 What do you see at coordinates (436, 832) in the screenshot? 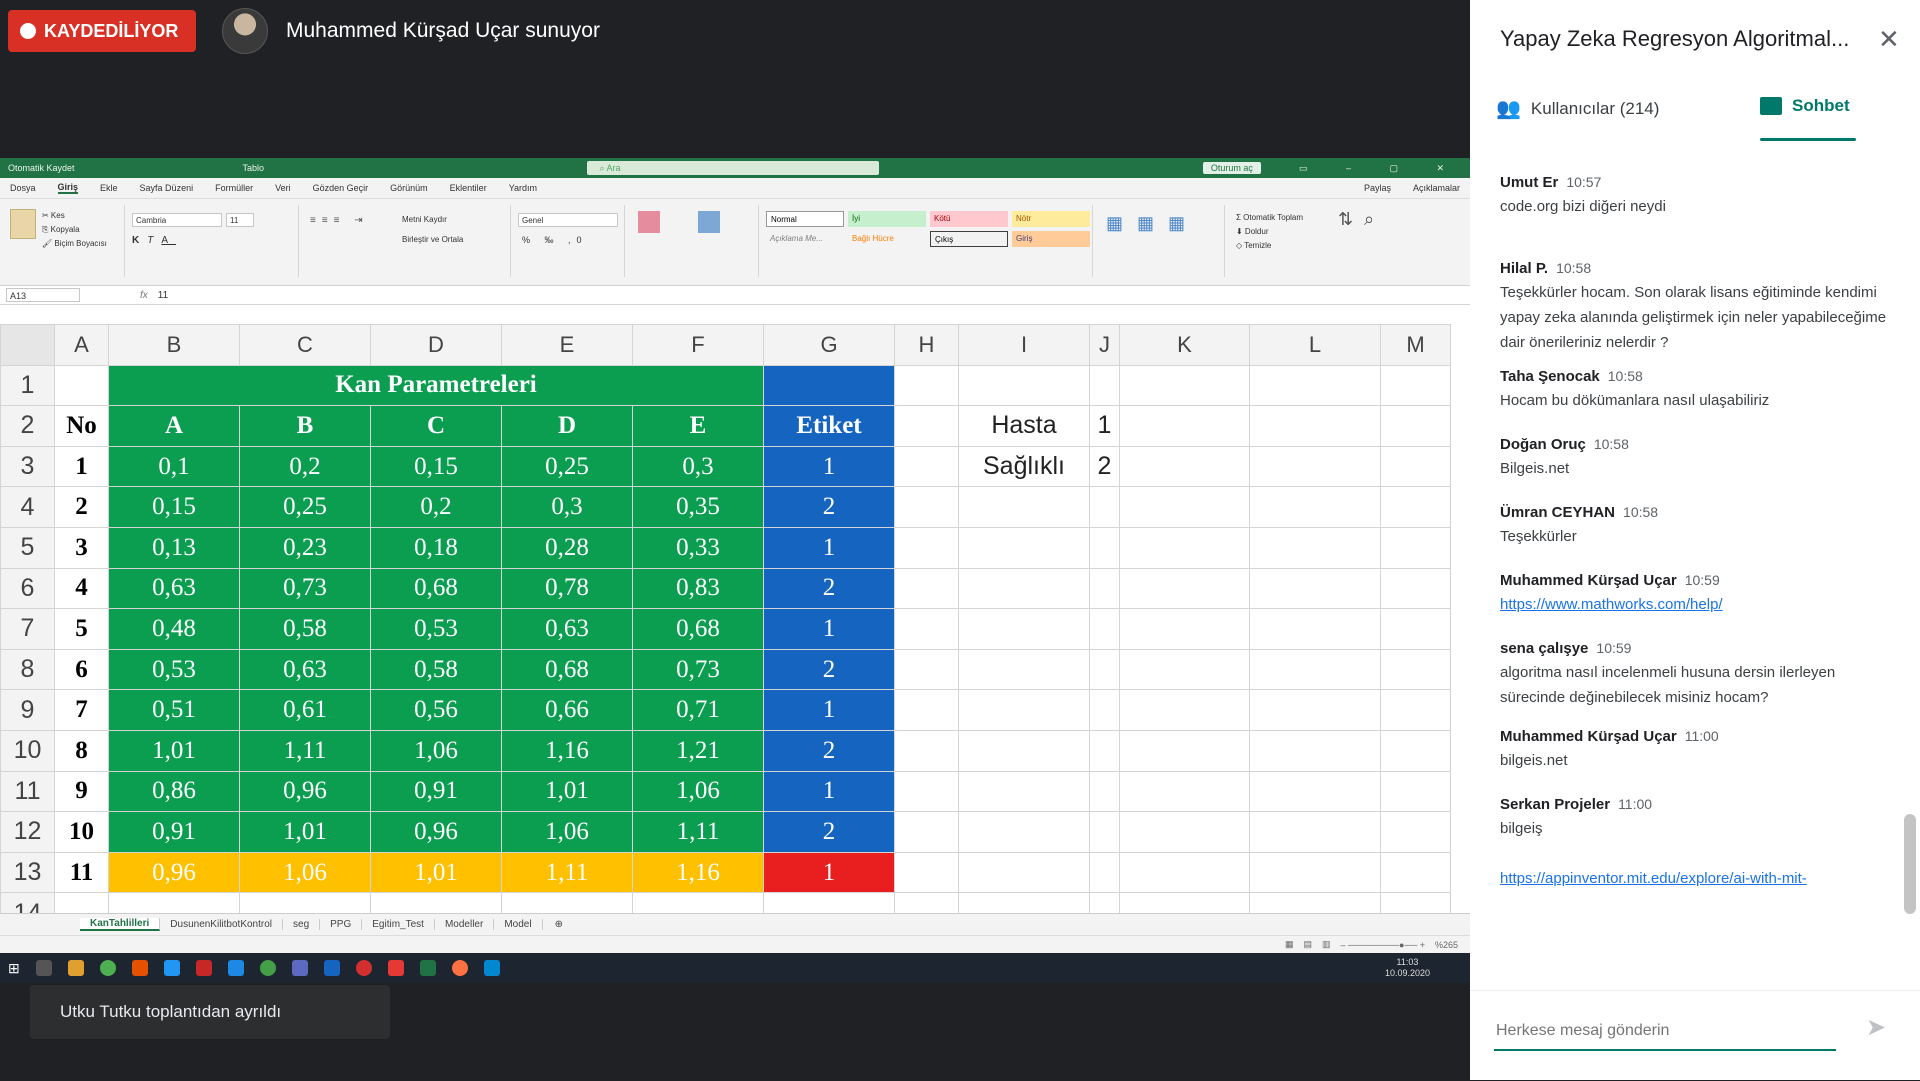
I see `value-cell: 0,96` at bounding box center [436, 832].